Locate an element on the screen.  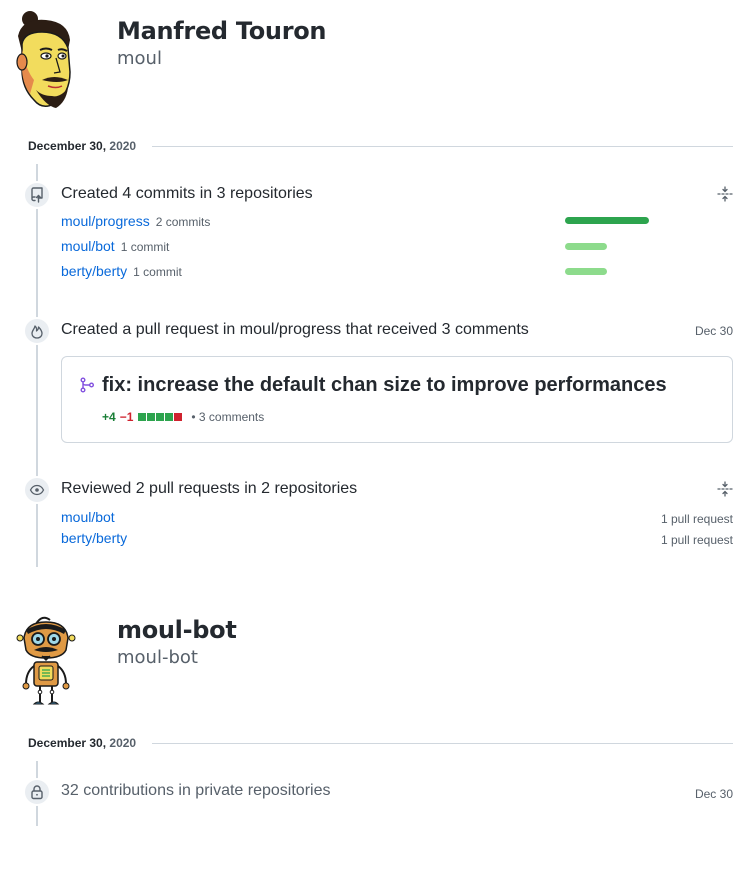
timeline-line is located at coordinates (37, 365).